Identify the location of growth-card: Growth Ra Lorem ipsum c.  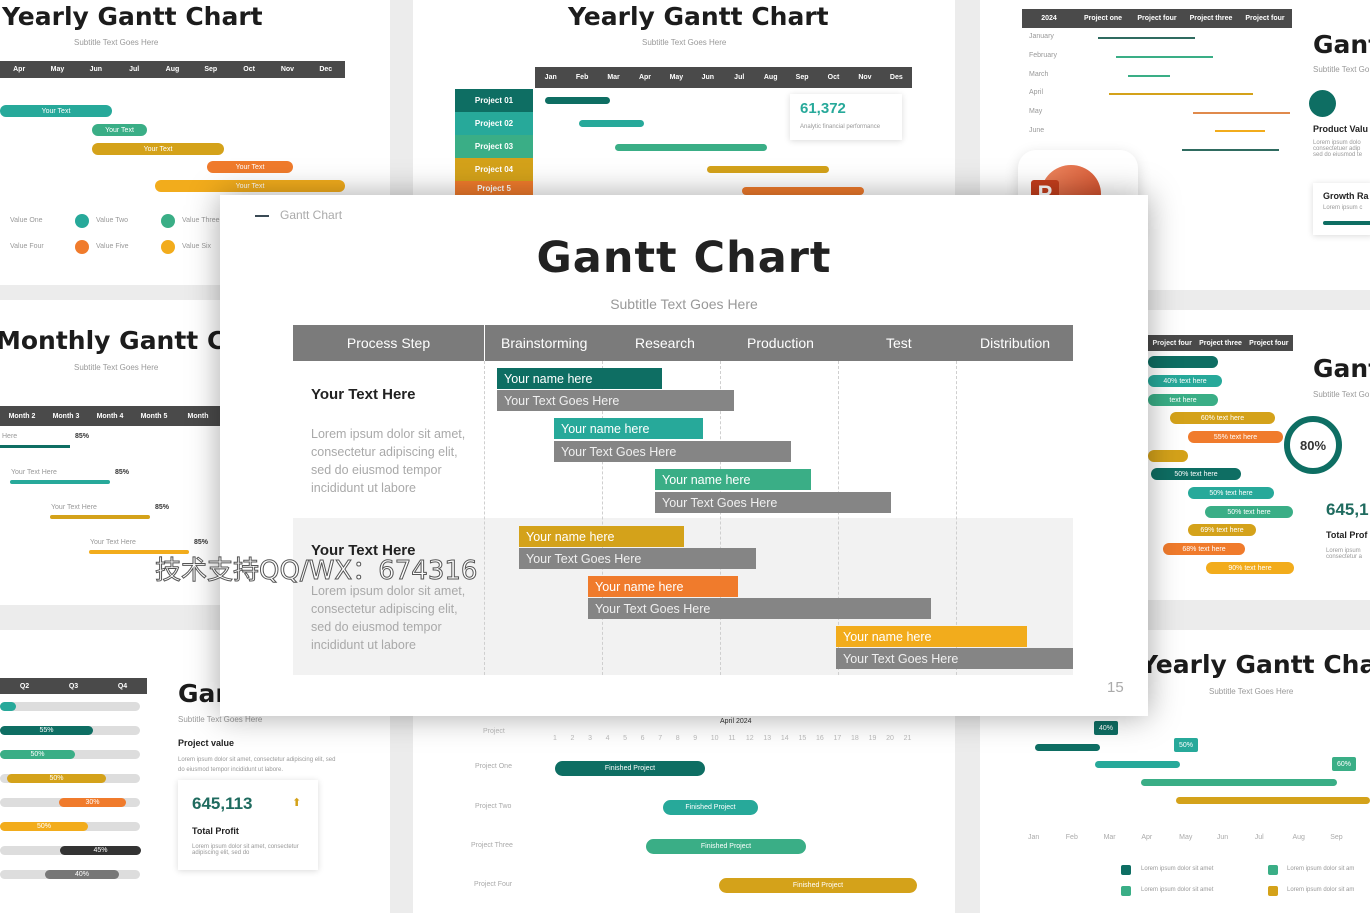
(1341, 209).